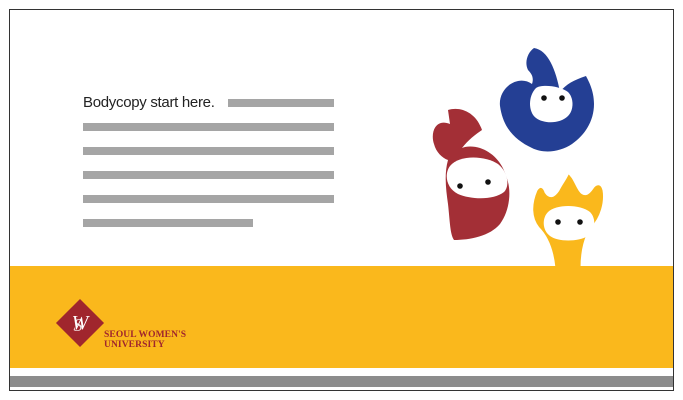 The height and width of the screenshot is (400, 683). What do you see at coordinates (519, 159) in the screenshot?
I see `mascot-characters` at bounding box center [519, 159].